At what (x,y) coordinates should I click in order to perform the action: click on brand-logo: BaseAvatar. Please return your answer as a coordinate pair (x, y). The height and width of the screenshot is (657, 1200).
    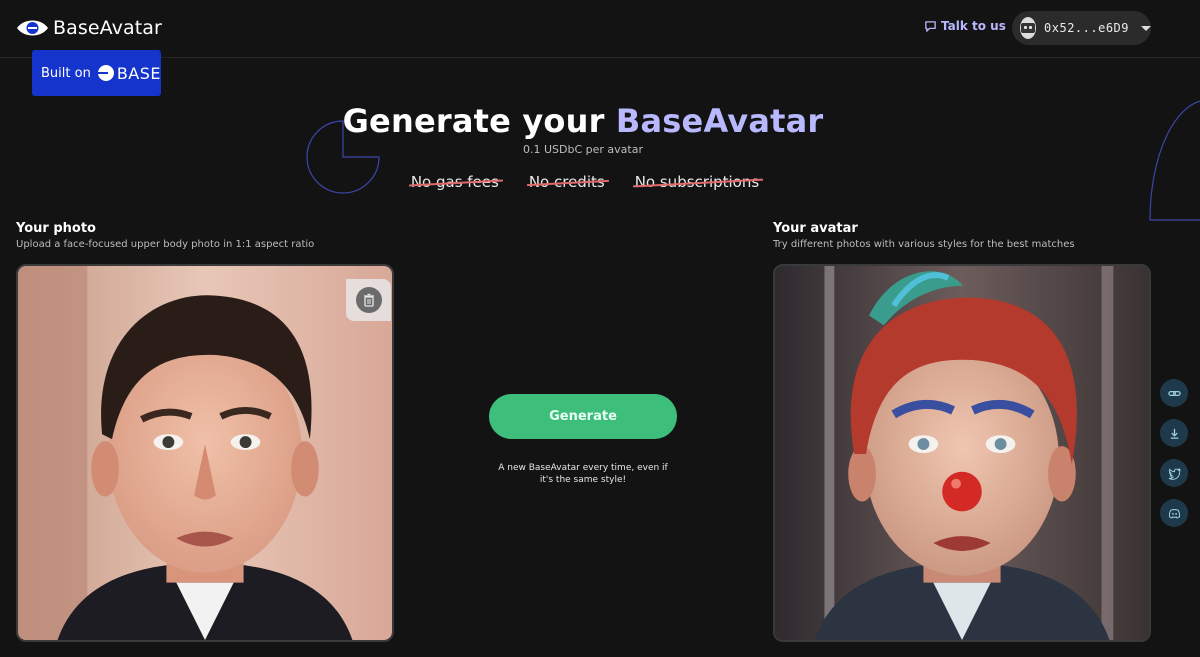
    Looking at the image, I should click on (89, 28).